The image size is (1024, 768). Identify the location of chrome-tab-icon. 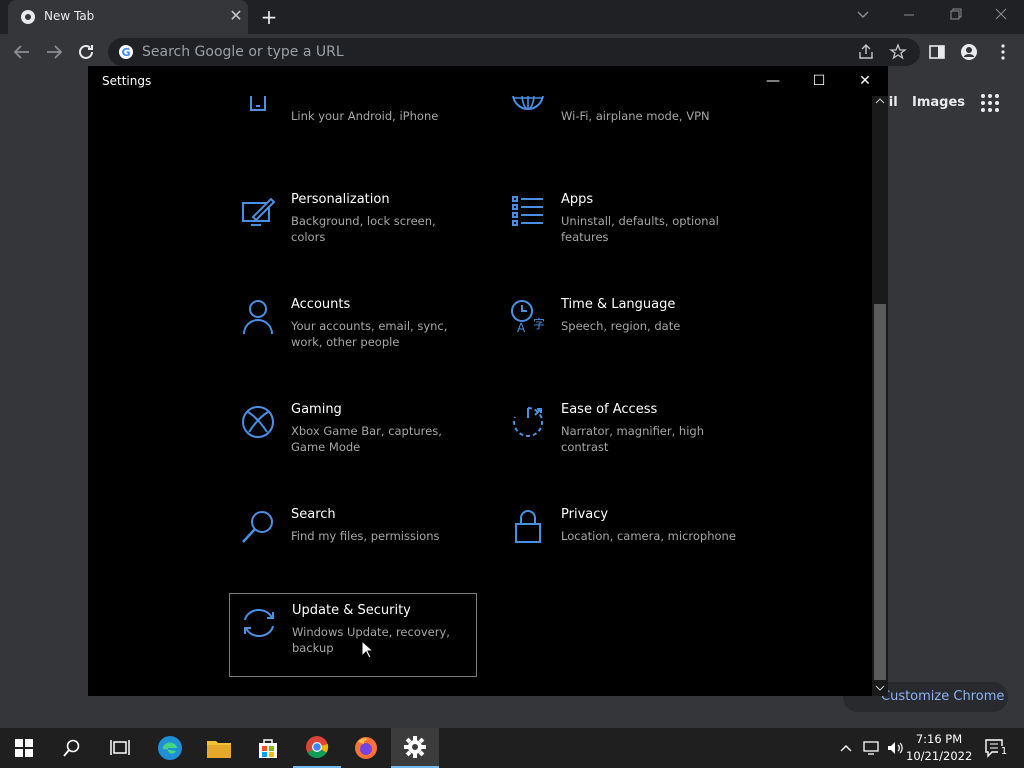
(28, 17).